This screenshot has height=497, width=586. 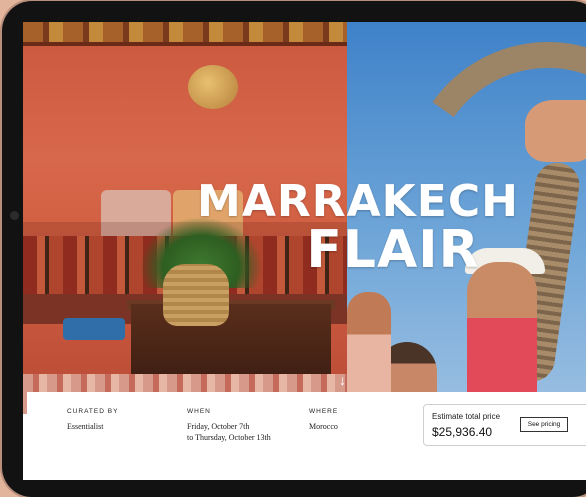 I want to click on painted-frieze, so click(x=185, y=32).